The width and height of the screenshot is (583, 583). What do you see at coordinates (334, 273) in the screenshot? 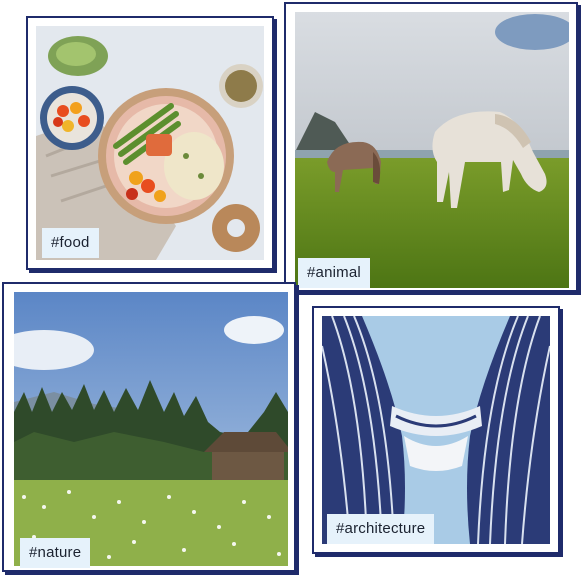
I see `tag-animal: #animal` at bounding box center [334, 273].